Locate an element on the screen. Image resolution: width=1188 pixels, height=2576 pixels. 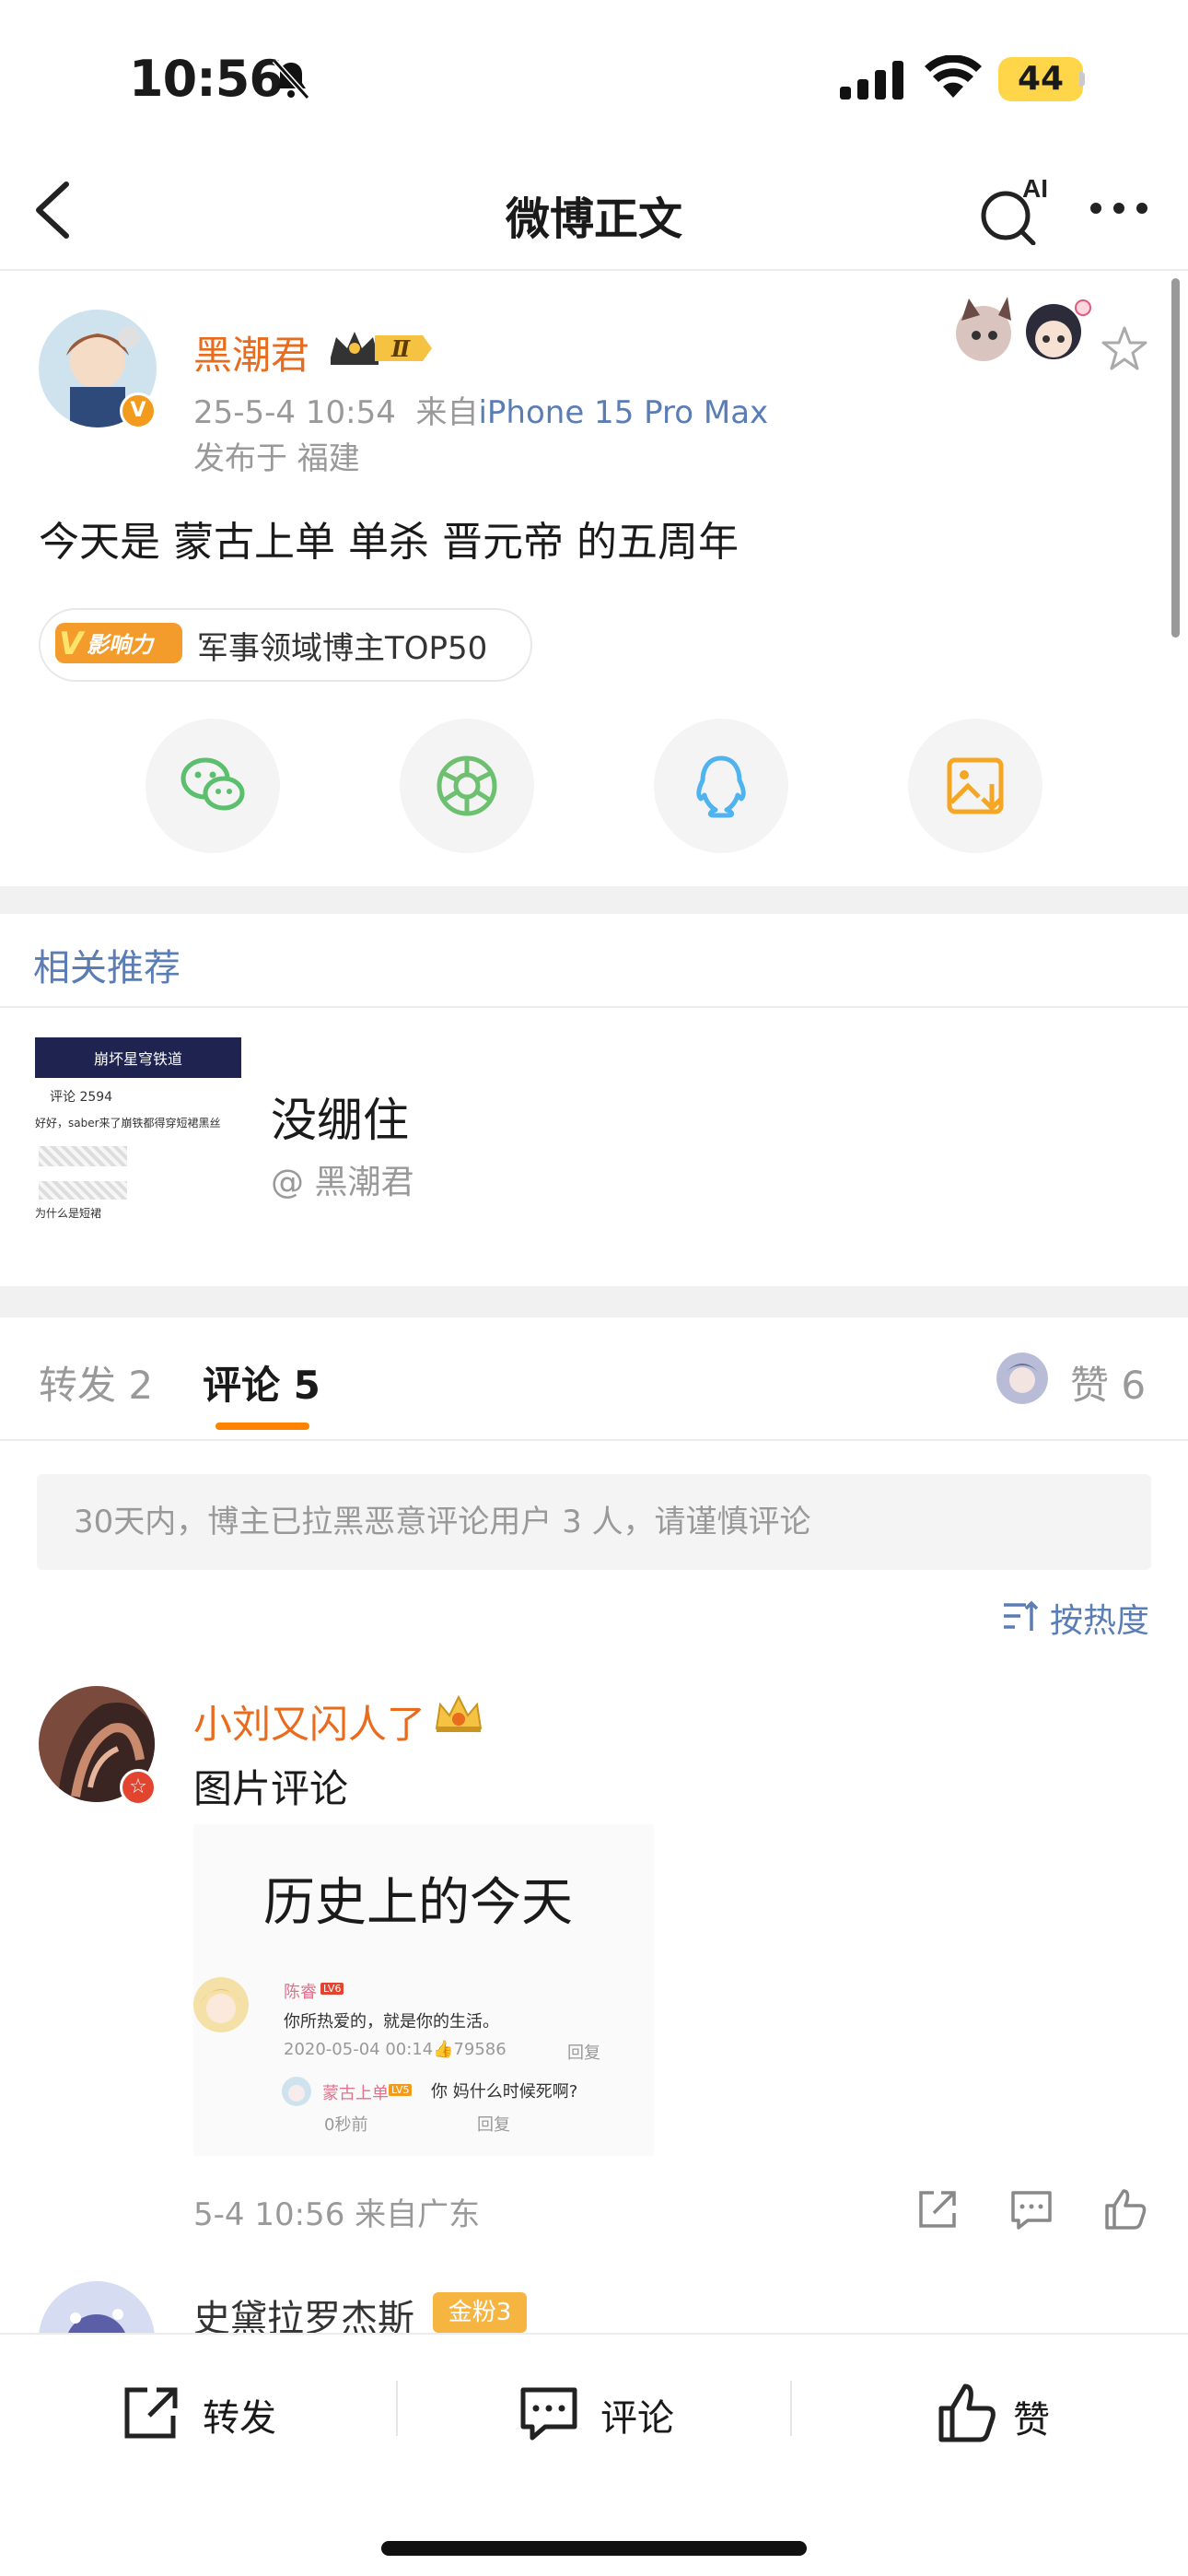
sort-label: 按热度 is located at coordinates (1100, 1621).